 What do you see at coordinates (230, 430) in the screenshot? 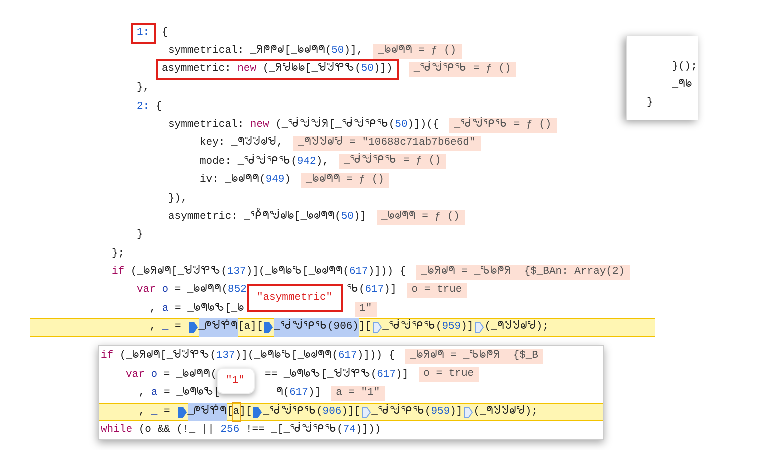
I see `number-literal: 256` at bounding box center [230, 430].